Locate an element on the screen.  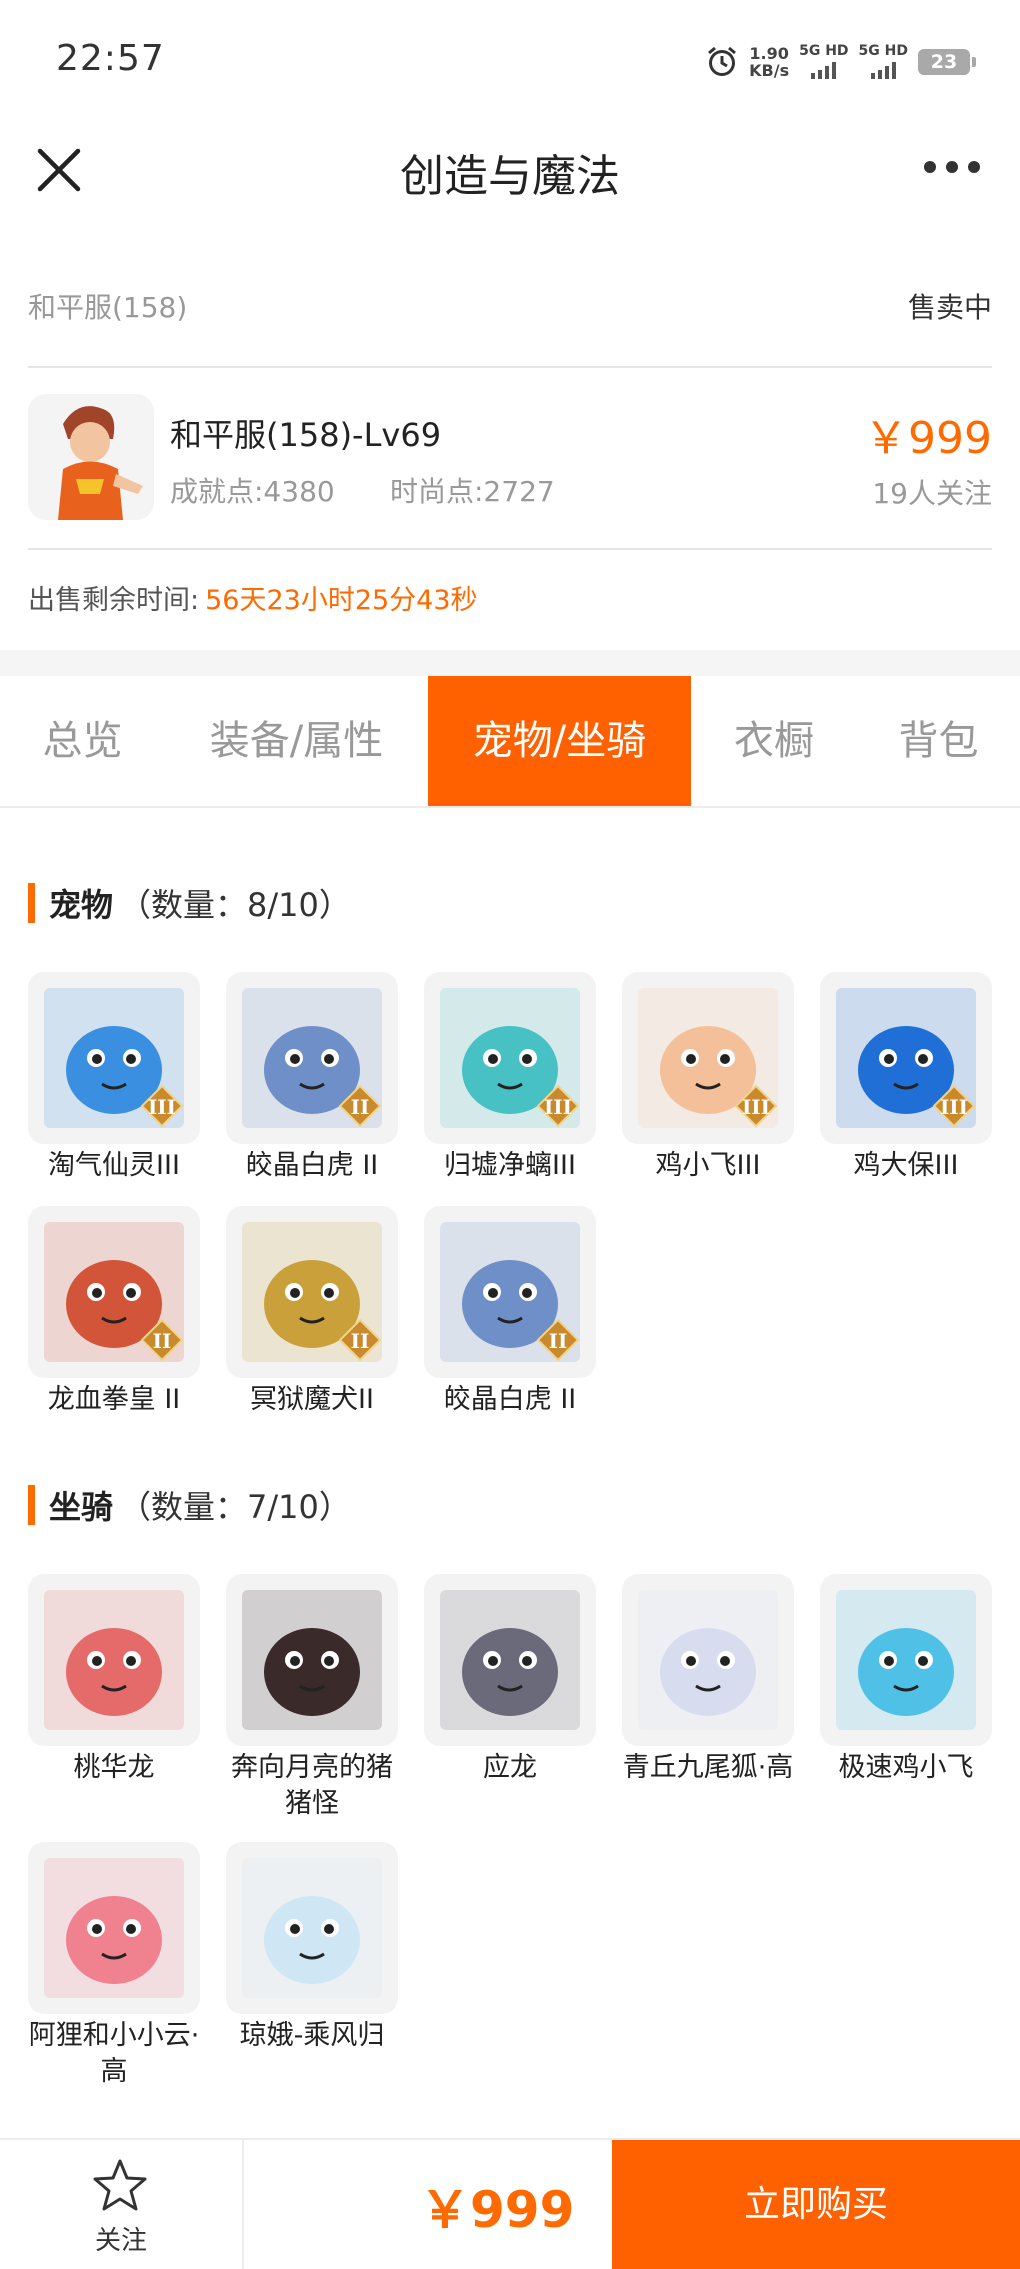
pets-count: （数量：8/10） is located at coordinates (235, 905).